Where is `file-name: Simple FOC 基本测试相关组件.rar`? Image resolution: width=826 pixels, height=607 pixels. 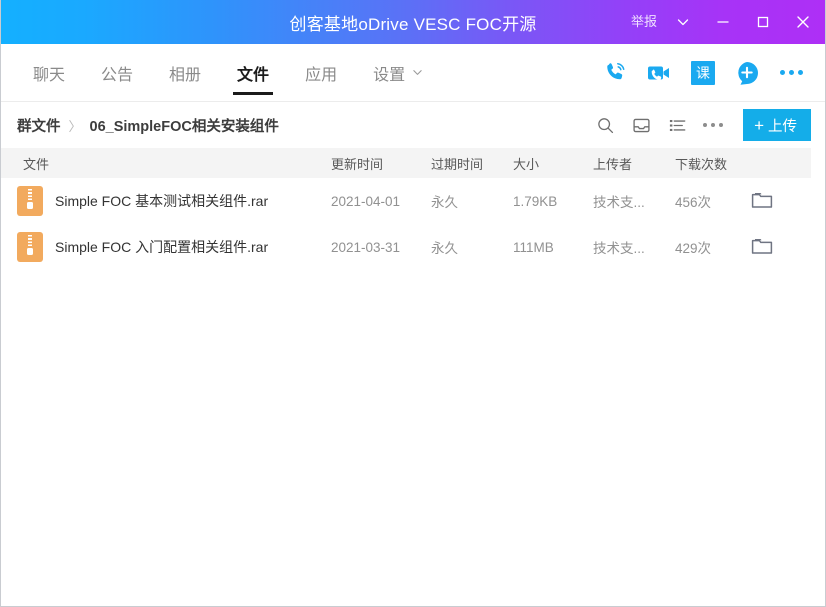
file-name: Simple FOC 基本测试相关组件.rar is located at coordinates (161, 201).